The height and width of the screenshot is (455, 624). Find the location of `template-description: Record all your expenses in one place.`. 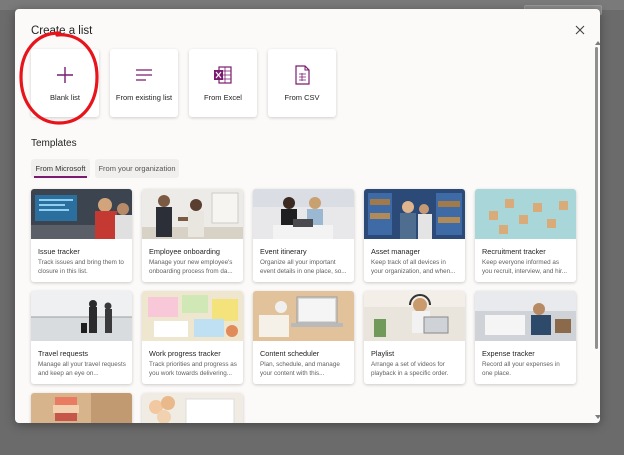

template-description: Record all your expenses in one place. is located at coordinates (521, 369).